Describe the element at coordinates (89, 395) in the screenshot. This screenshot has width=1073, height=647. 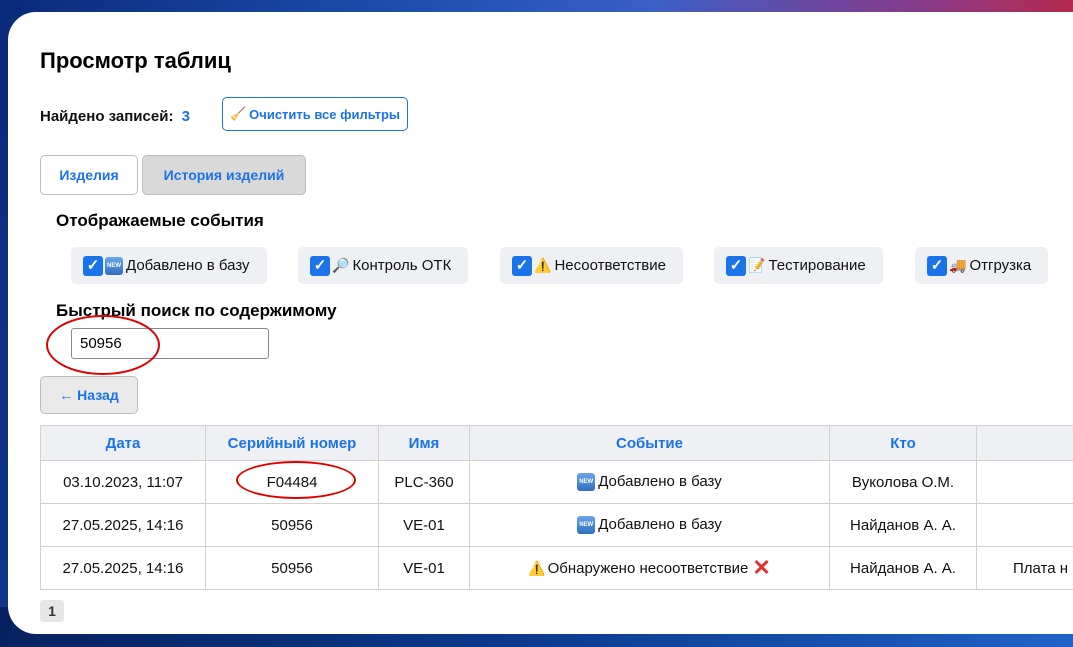
I see `back-button: ← Назад` at that location.